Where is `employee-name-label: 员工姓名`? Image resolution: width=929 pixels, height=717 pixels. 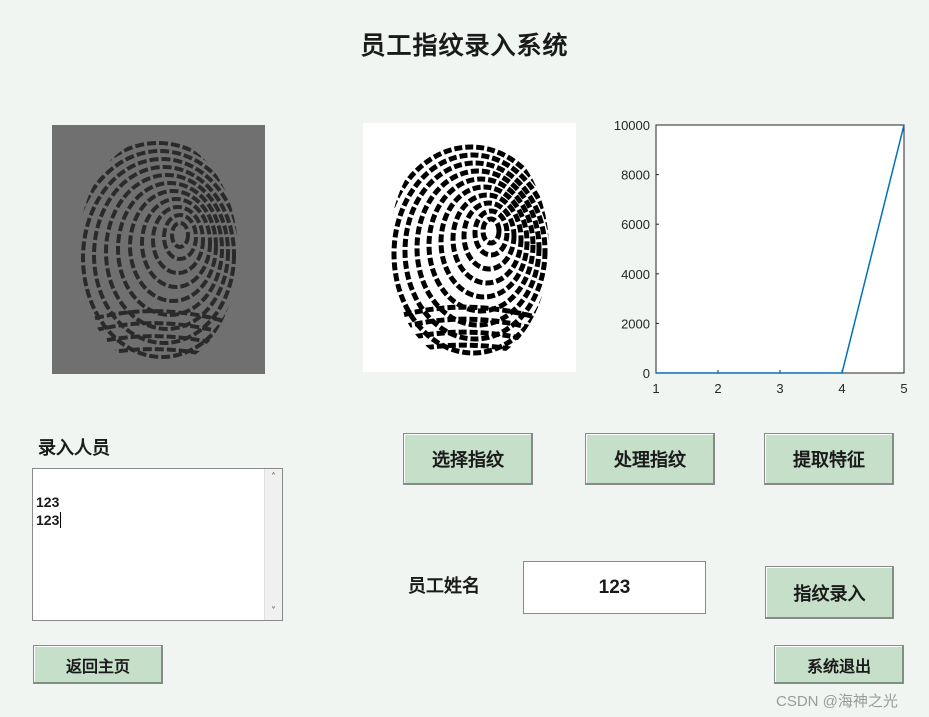 employee-name-label: 员工姓名 is located at coordinates (444, 586).